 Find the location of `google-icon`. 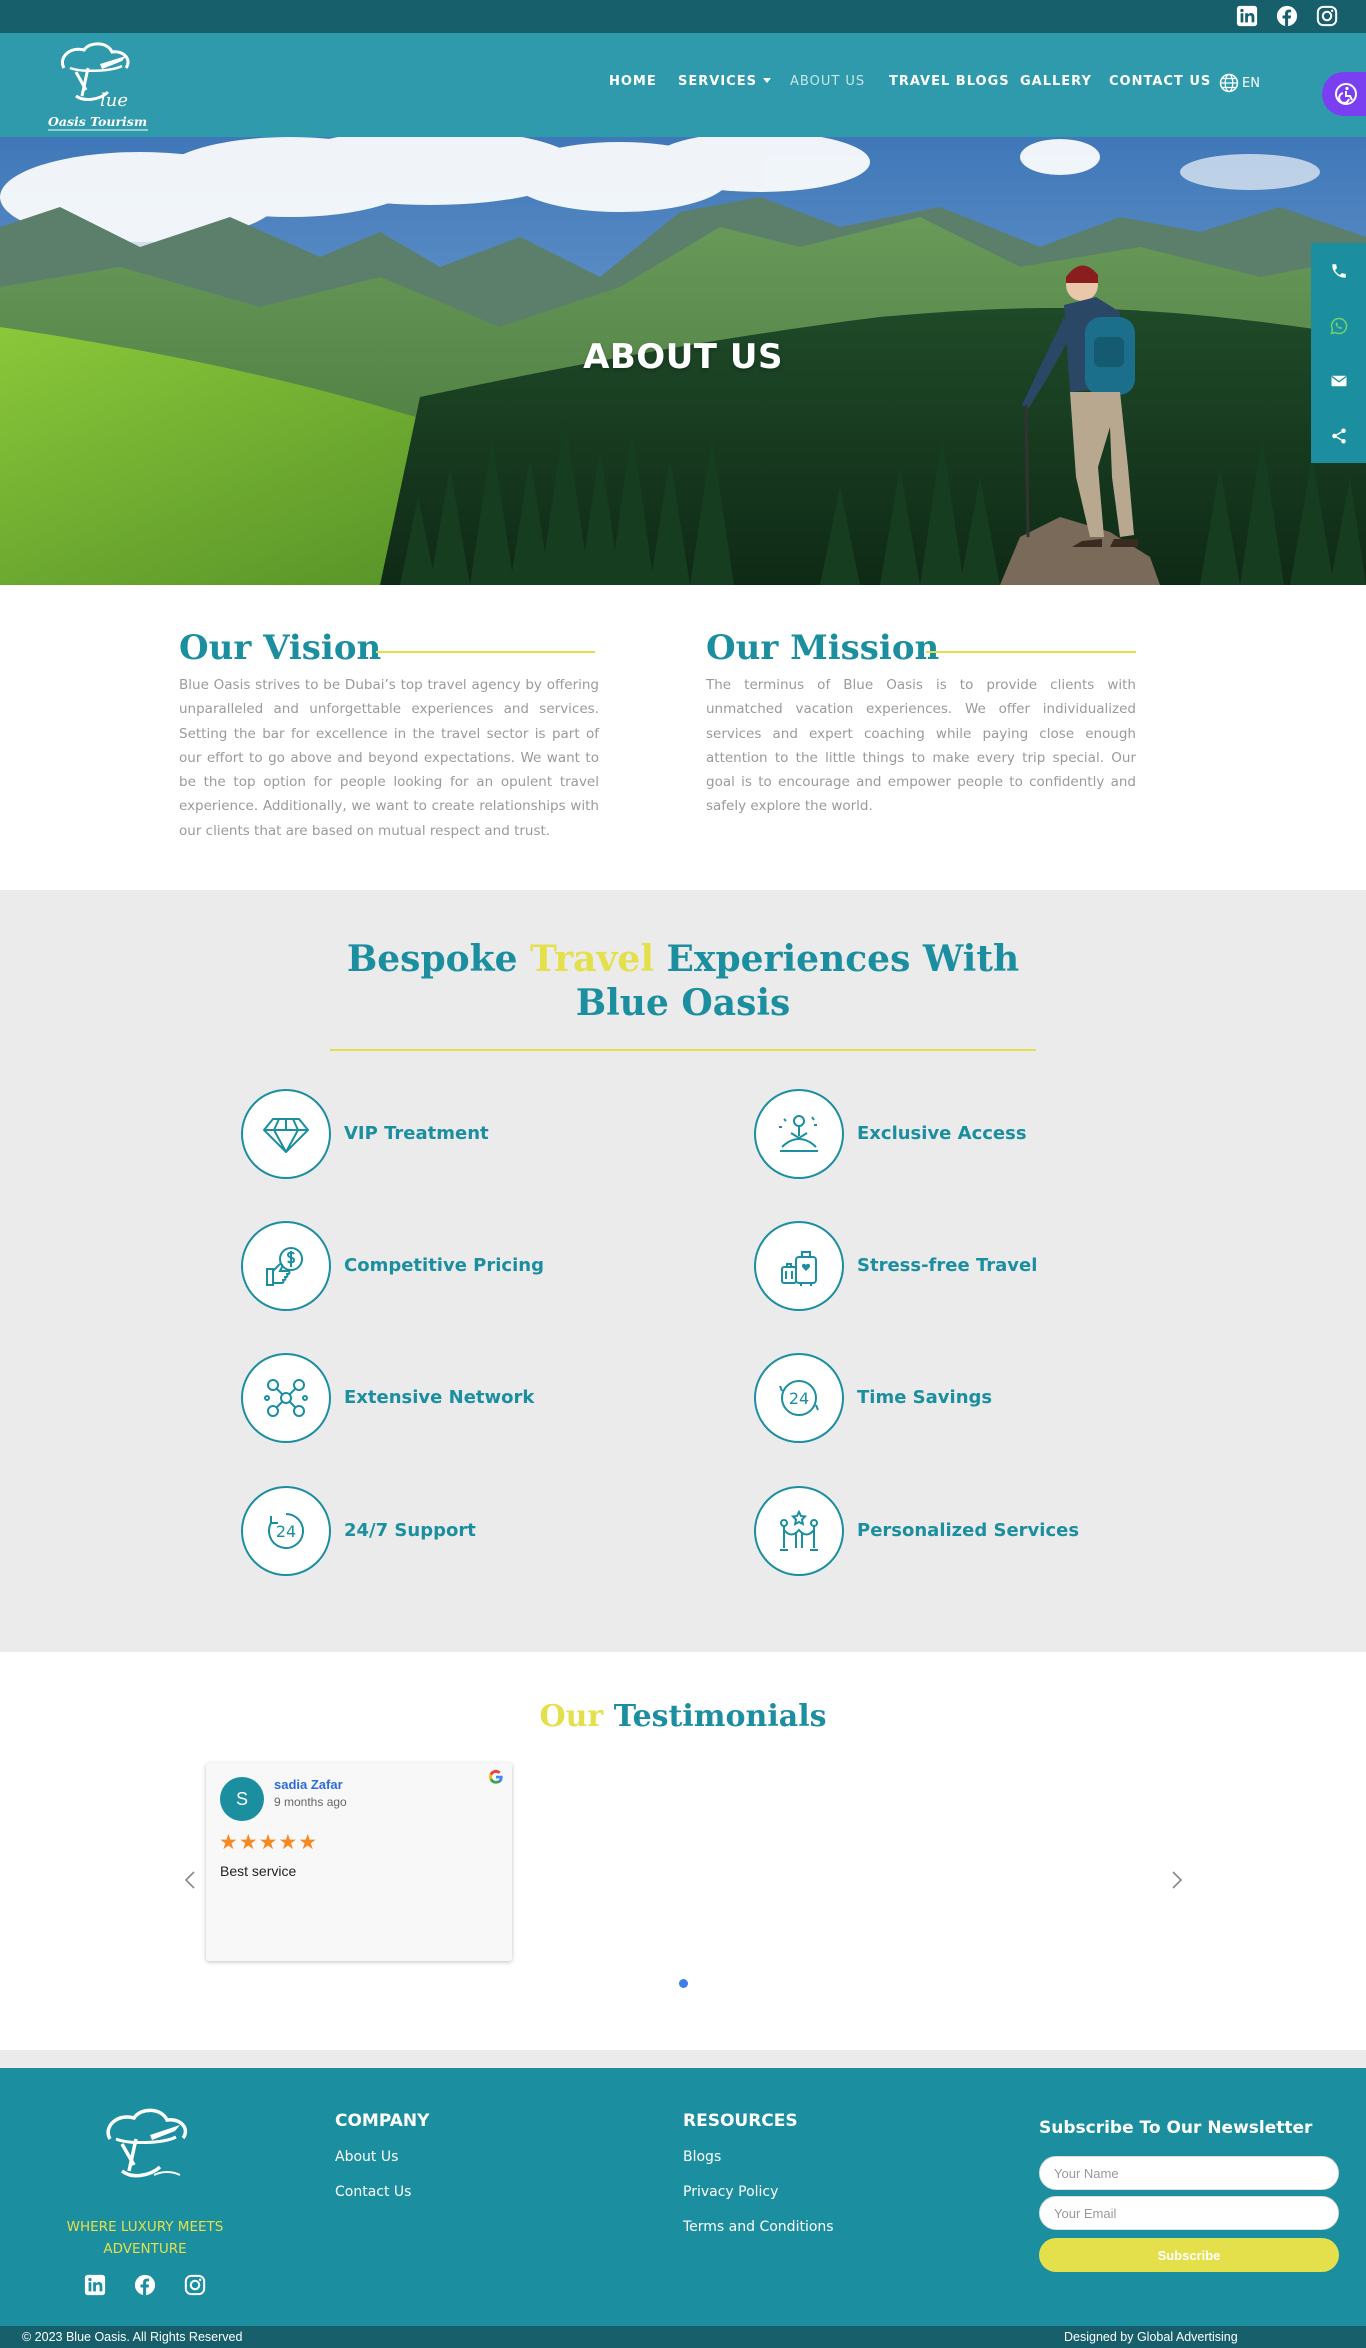

google-icon is located at coordinates (496, 1776).